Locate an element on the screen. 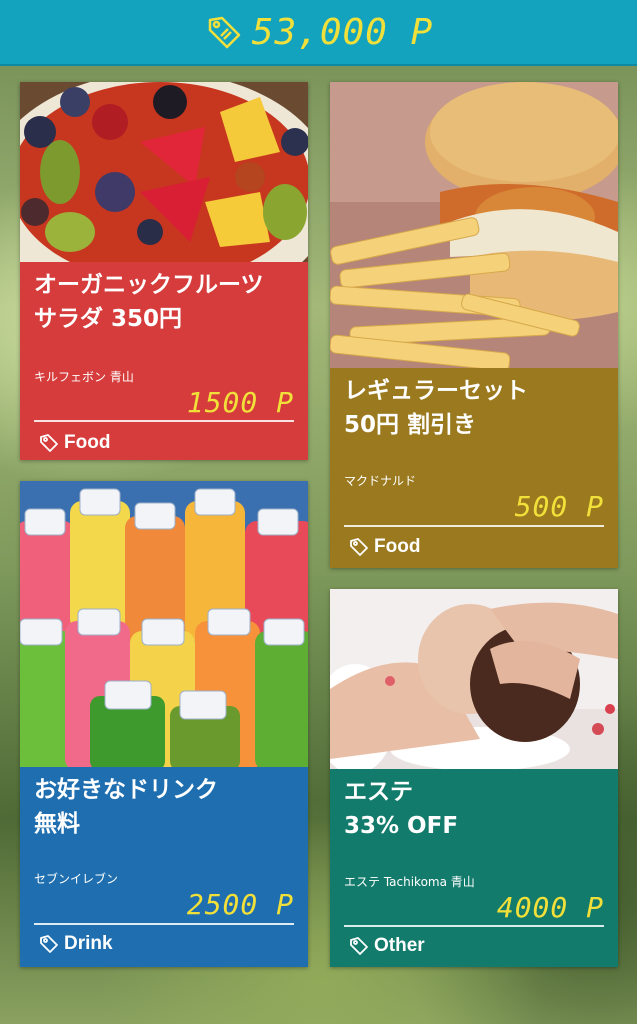  burger-fries-photo is located at coordinates (474, 225).